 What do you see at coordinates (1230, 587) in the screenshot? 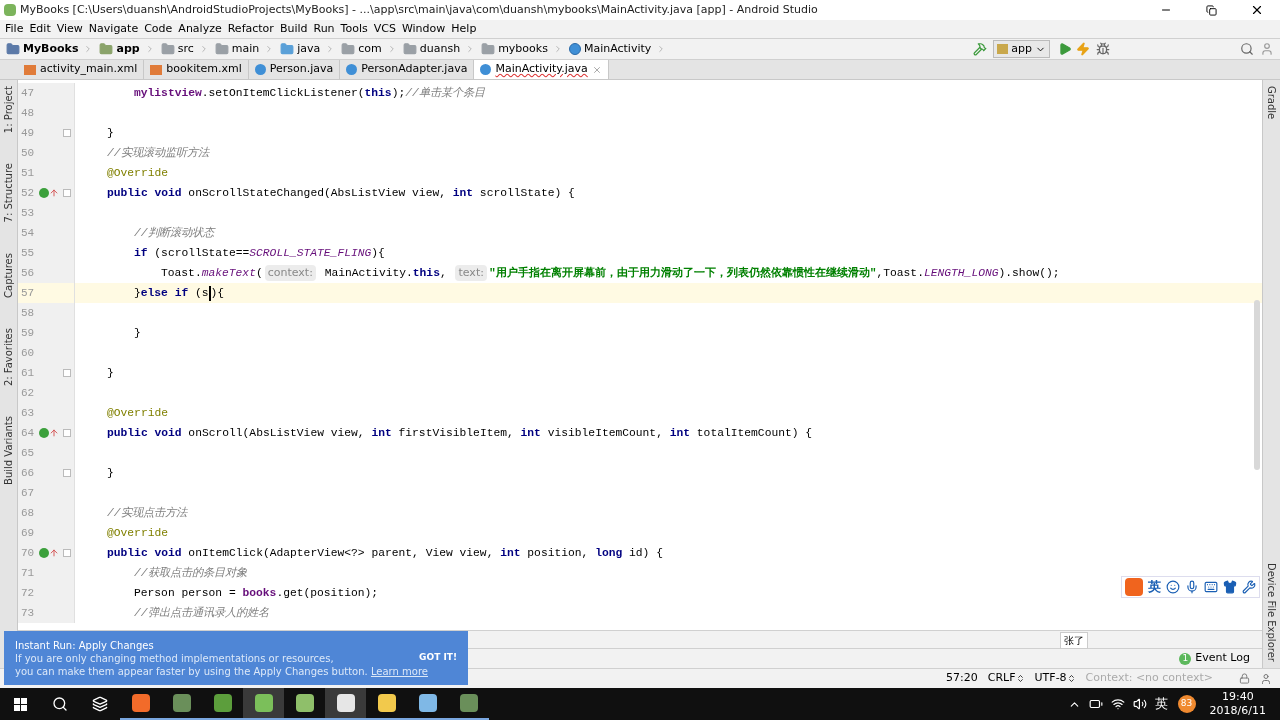
I see `shirt-icon` at bounding box center [1230, 587].